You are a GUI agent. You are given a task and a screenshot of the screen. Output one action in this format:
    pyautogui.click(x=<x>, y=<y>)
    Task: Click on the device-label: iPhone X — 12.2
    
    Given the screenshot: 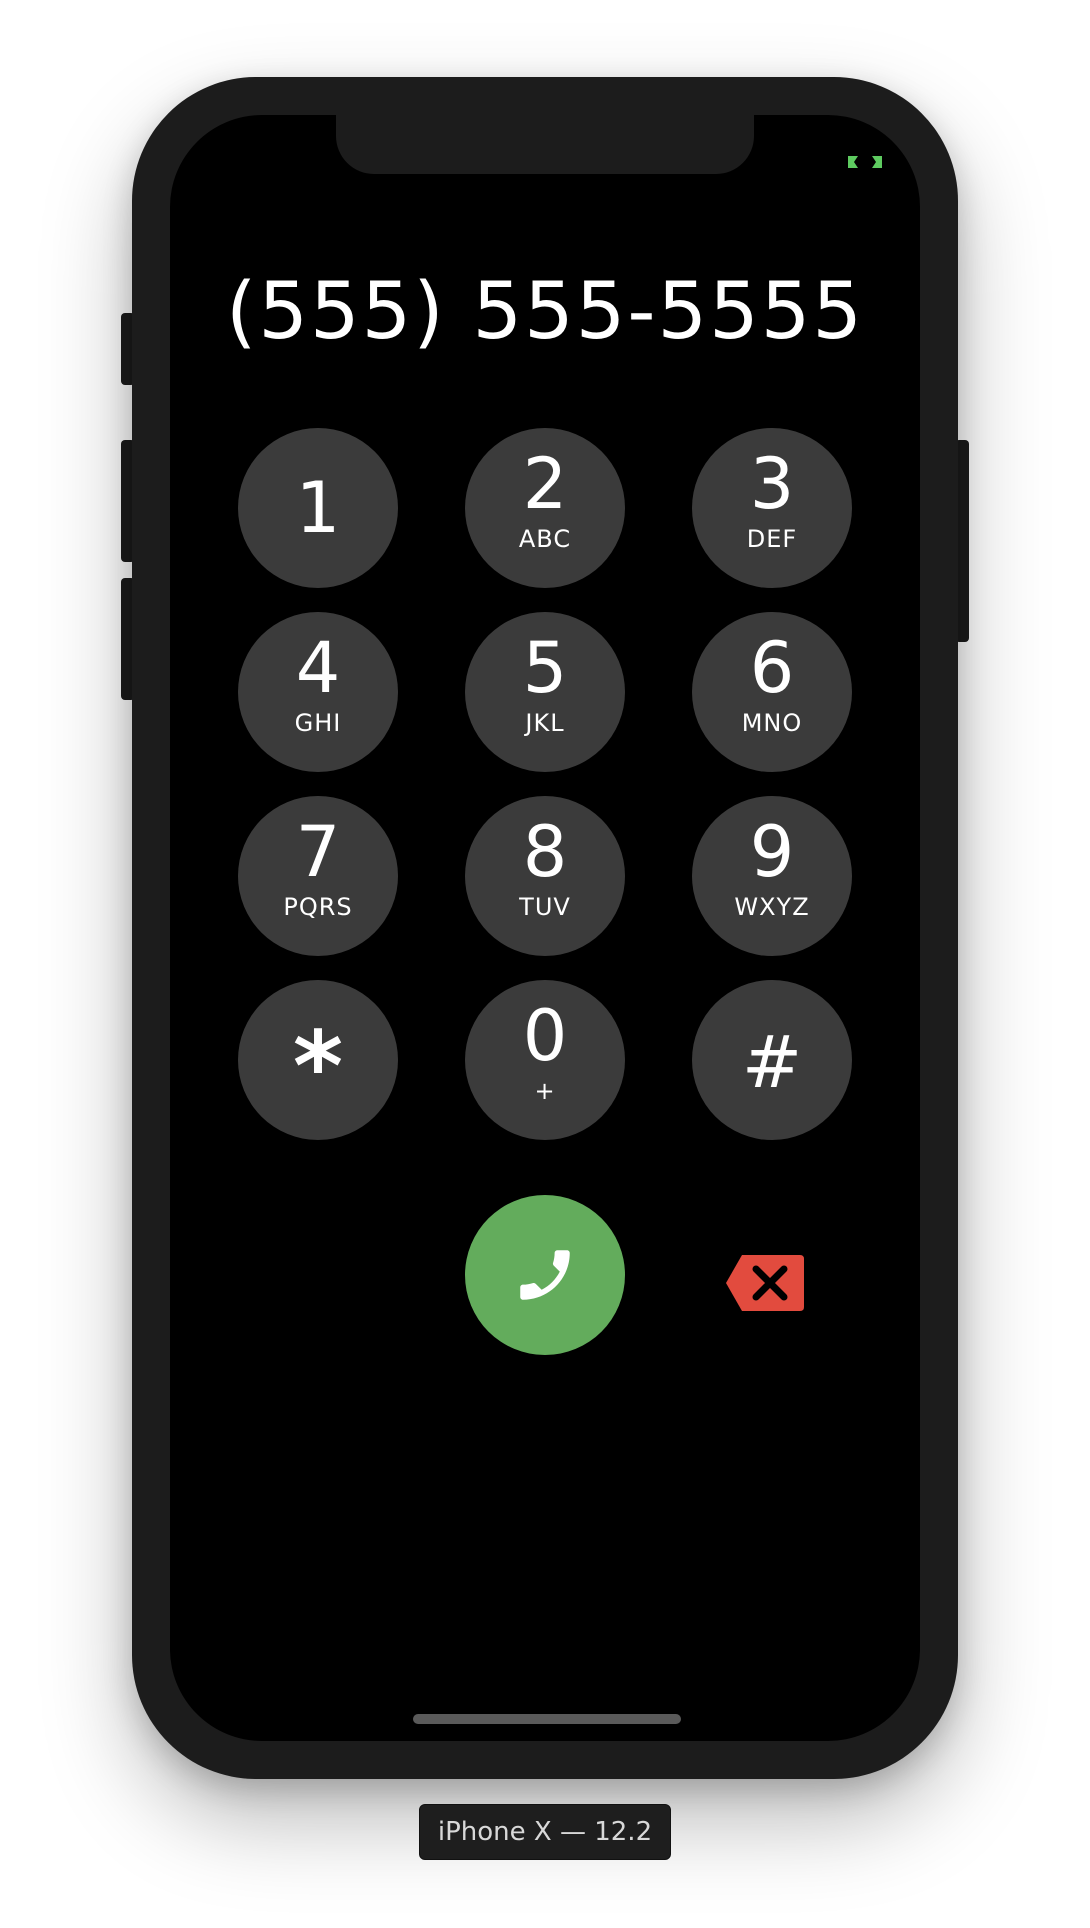 What is the action you would take?
    pyautogui.click(x=545, y=1832)
    